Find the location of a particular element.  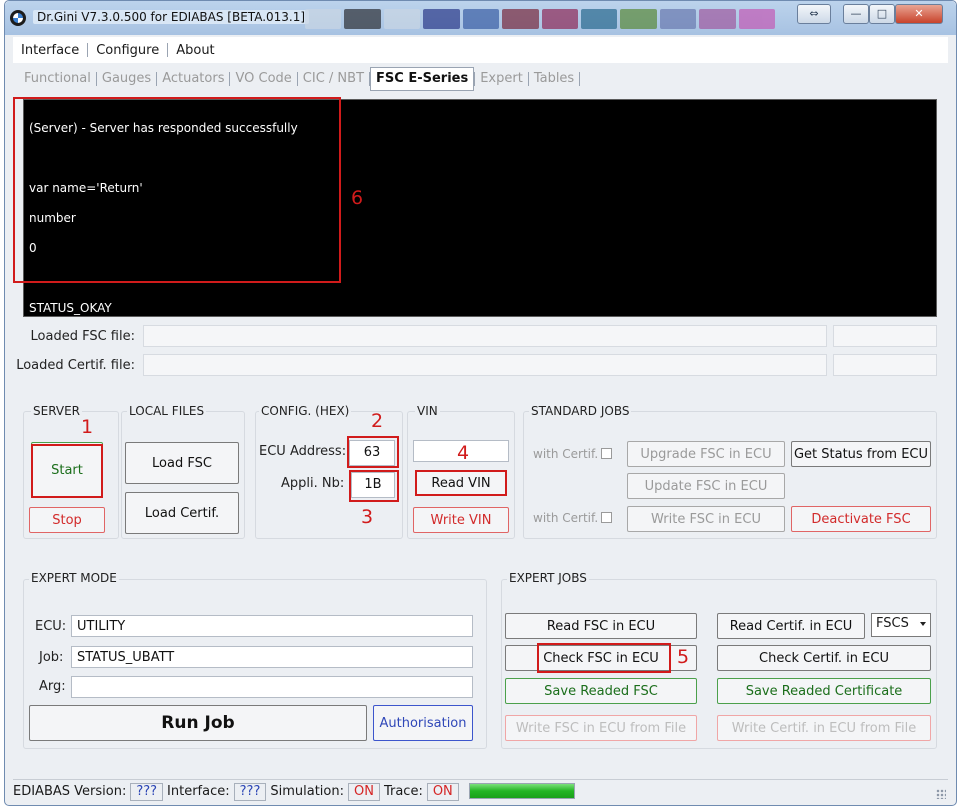

deactivate-fsc-button: Deactivate FSC is located at coordinates (861, 519).